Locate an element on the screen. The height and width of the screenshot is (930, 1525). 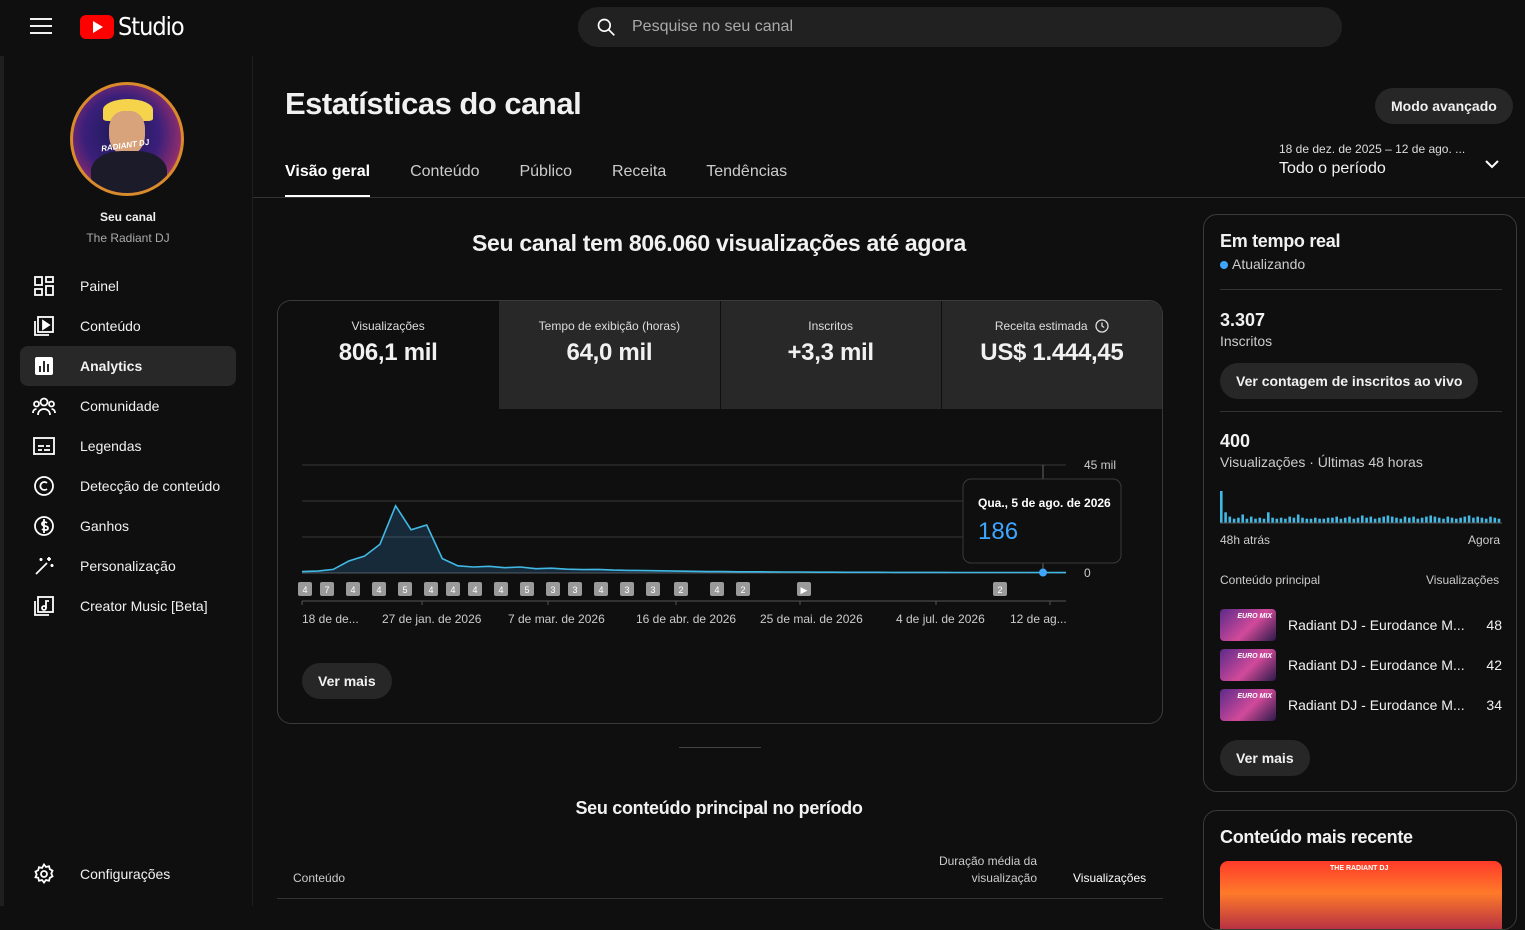
sidebar-item-comunidade: Comunidade is located at coordinates (128, 406).